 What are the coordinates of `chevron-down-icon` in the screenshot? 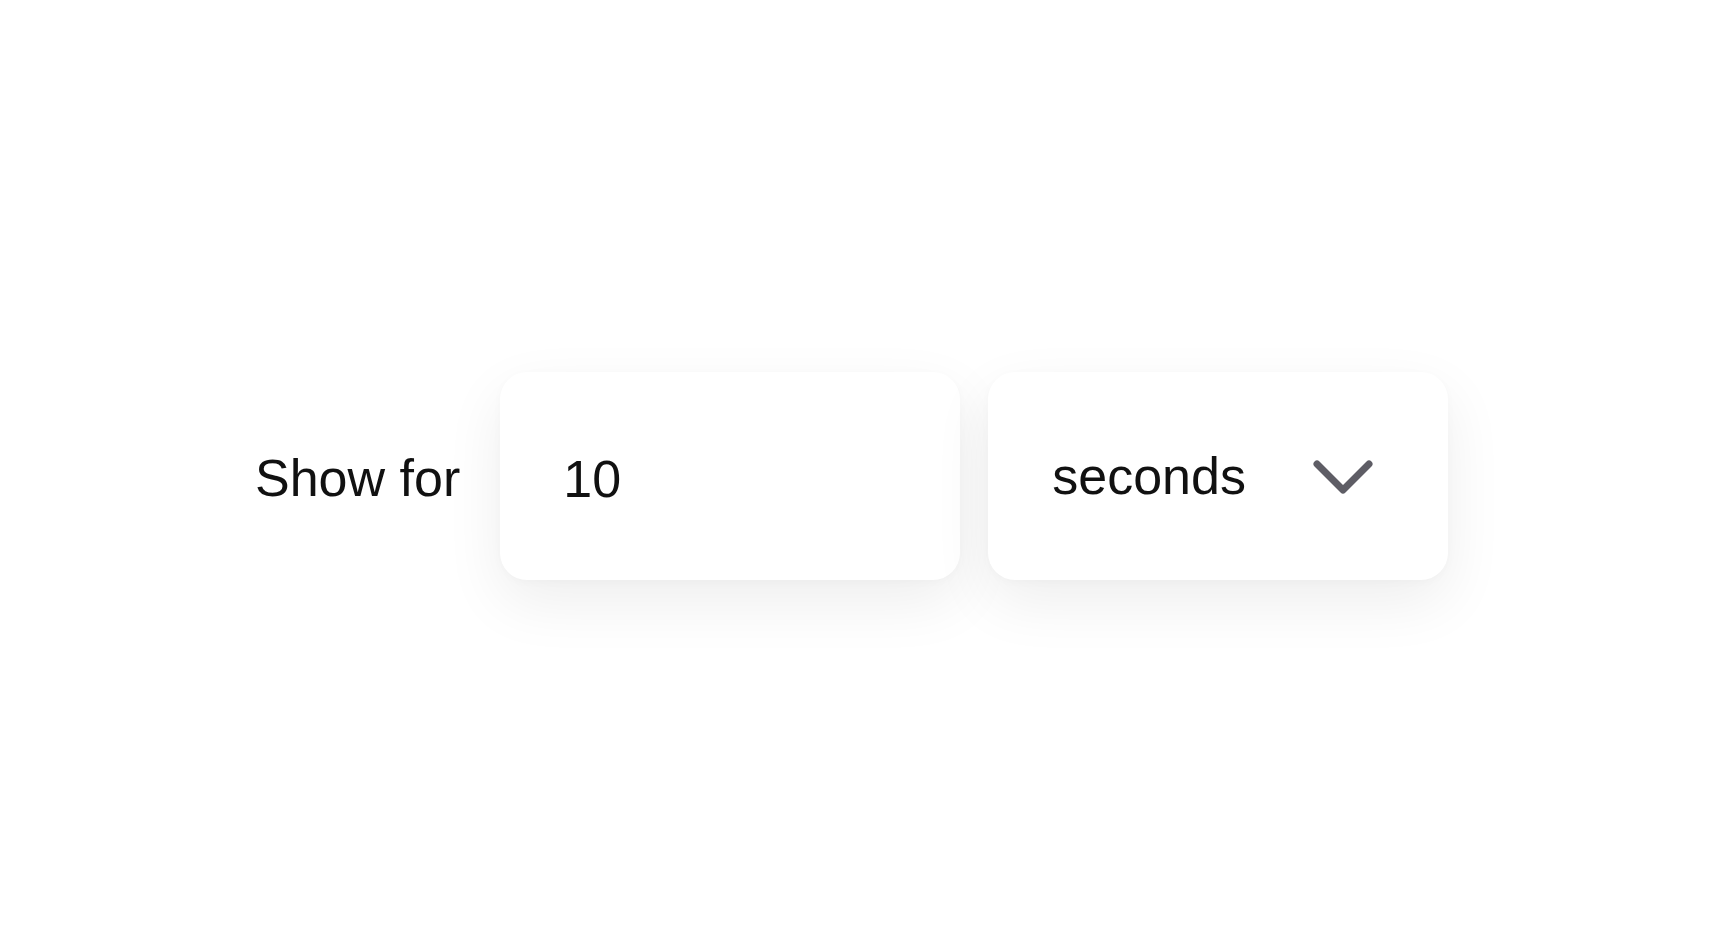 It's located at (1343, 478).